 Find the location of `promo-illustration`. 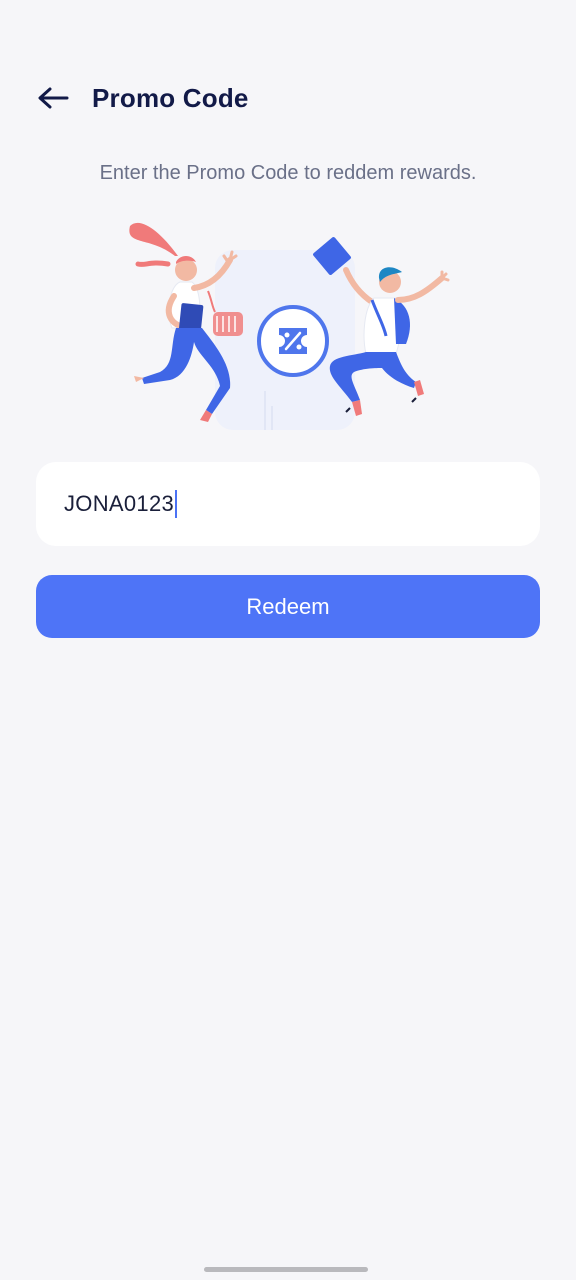

promo-illustration is located at coordinates (289, 326).